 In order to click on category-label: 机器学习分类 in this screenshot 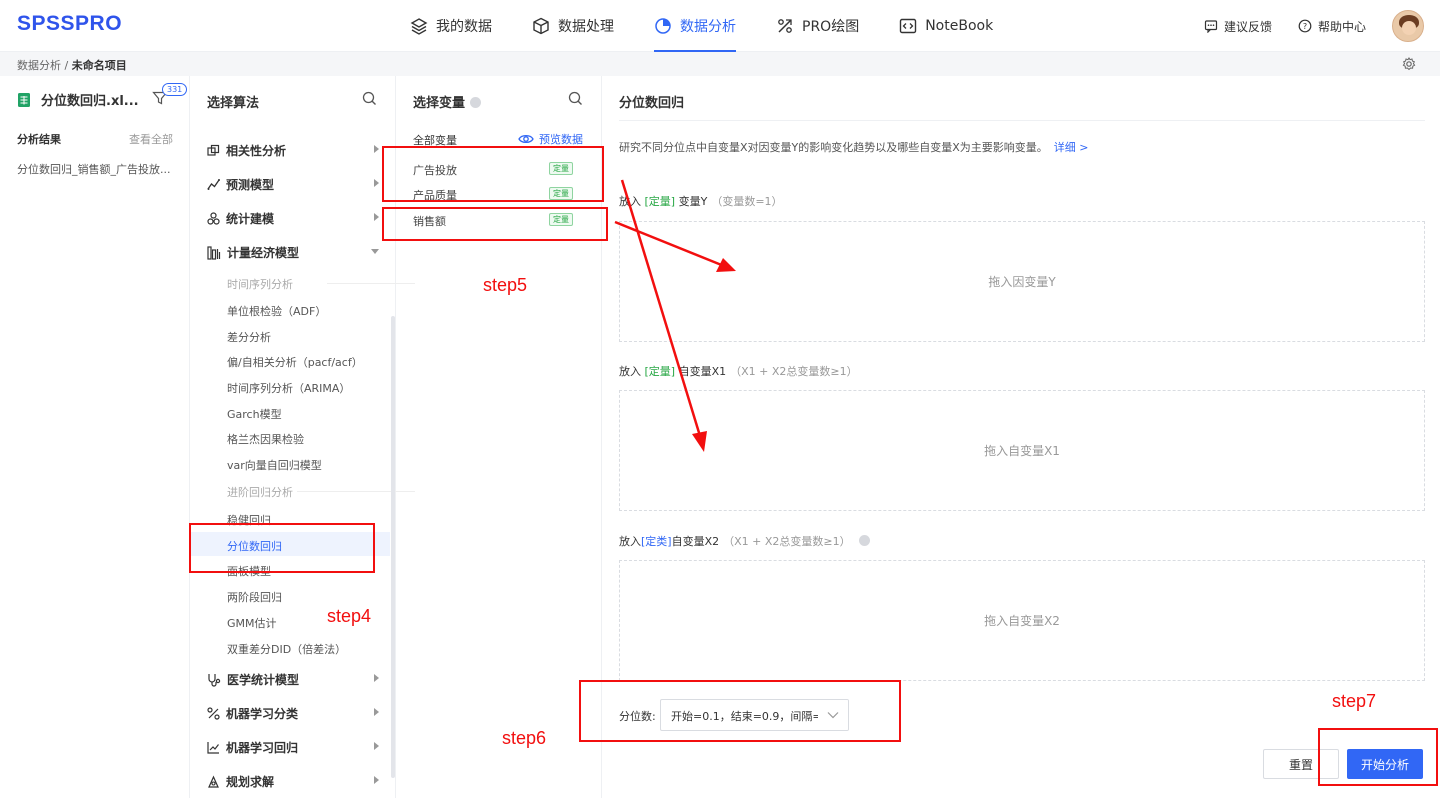, I will do `click(262, 714)`.